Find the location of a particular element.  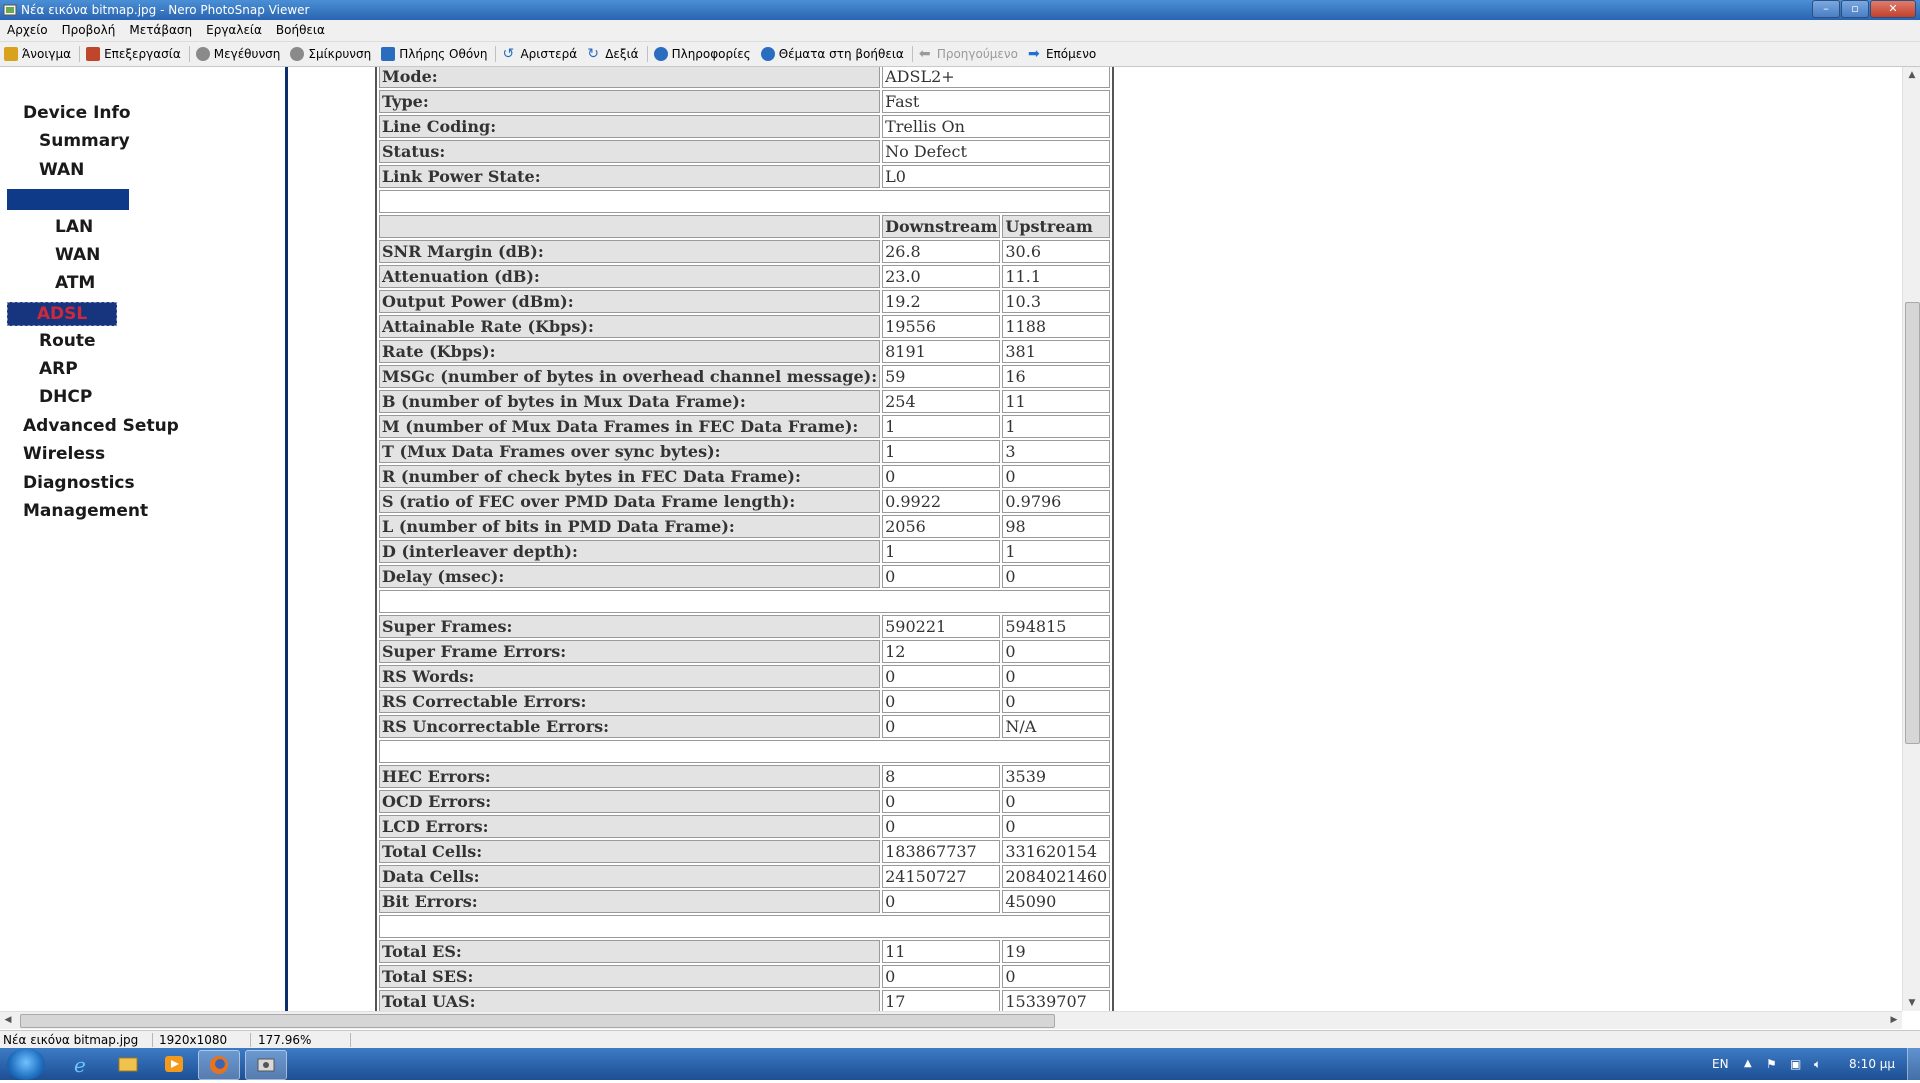

table-row: D (interleaver depth): 1 1 is located at coordinates (745, 551).